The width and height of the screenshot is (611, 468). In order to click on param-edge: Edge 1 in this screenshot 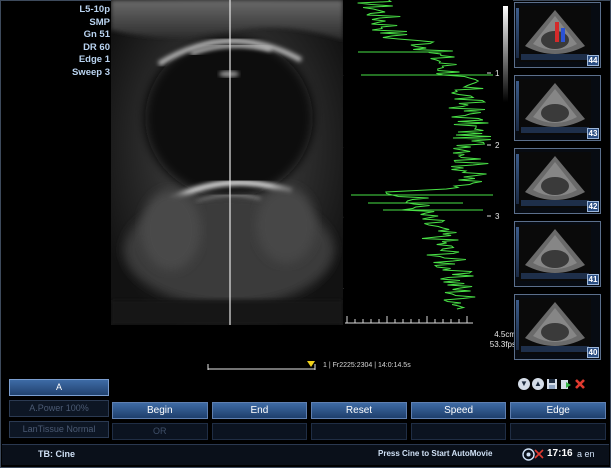, I will do `click(94, 60)`.